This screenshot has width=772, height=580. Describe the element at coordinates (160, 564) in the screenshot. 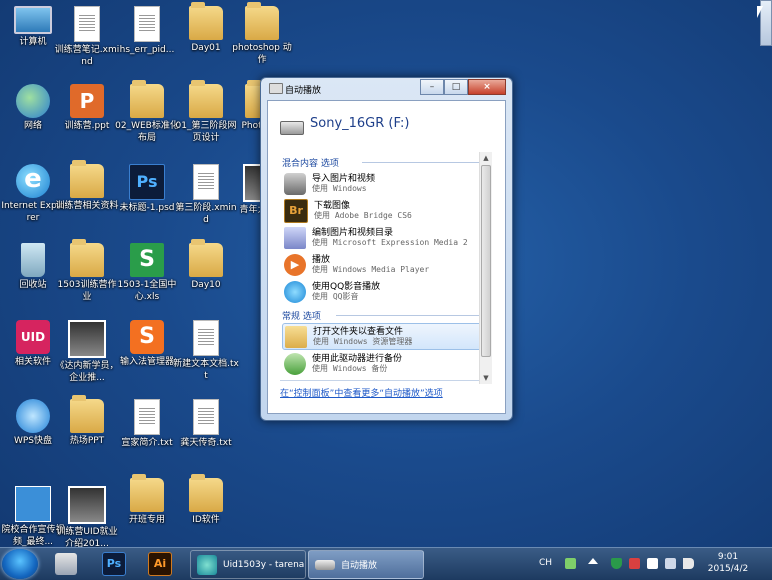

I see `taskbar-pin-illustrator: Ai` at that location.